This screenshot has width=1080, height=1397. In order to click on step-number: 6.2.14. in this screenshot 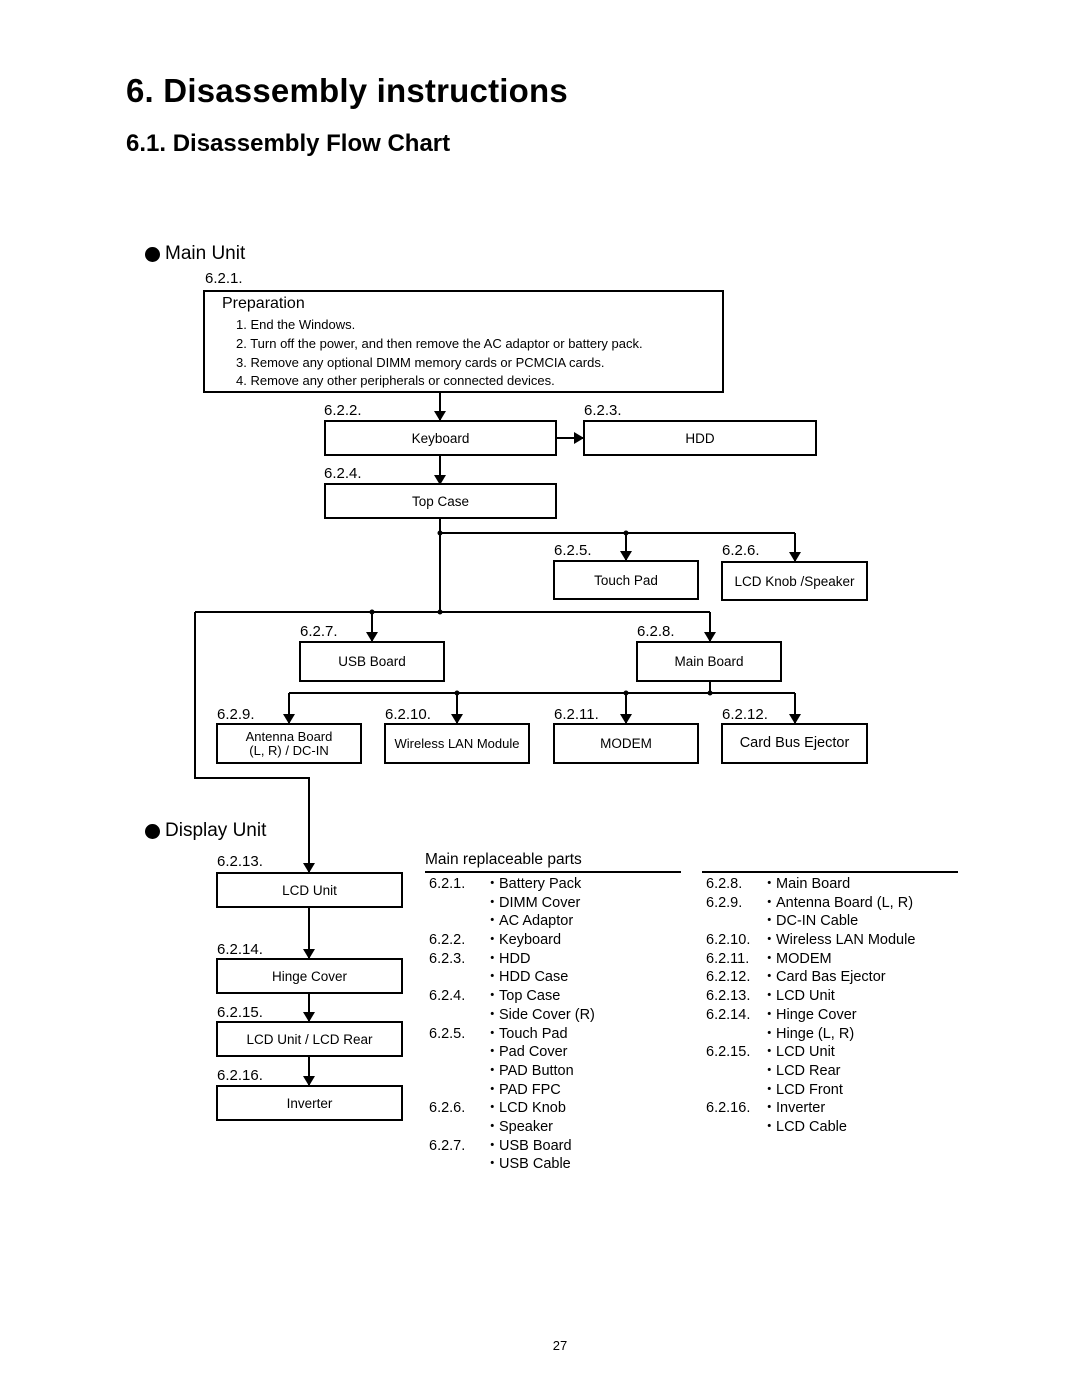, I will do `click(240, 949)`.